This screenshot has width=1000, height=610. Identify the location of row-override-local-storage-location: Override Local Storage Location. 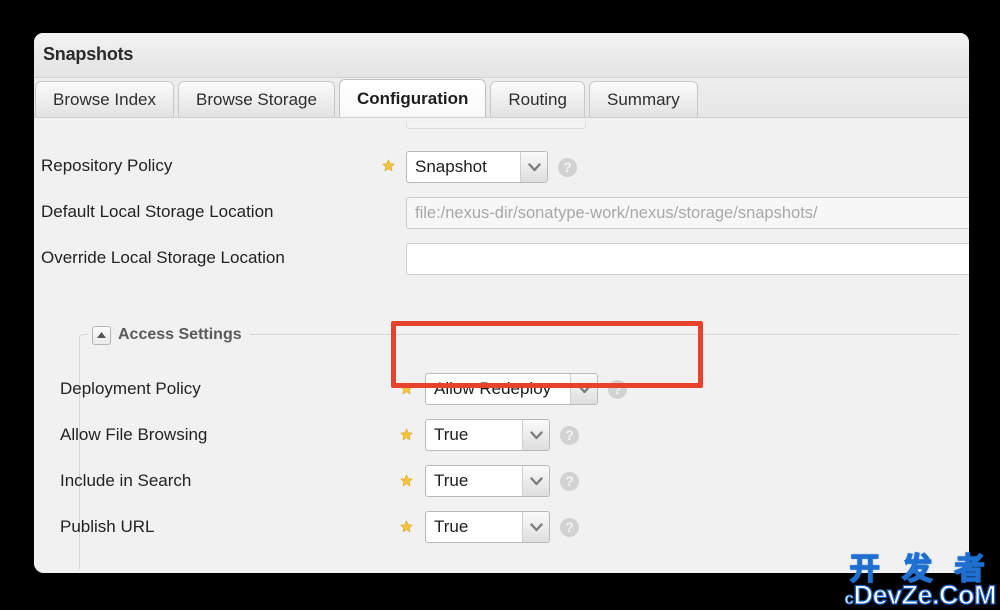
(501, 258).